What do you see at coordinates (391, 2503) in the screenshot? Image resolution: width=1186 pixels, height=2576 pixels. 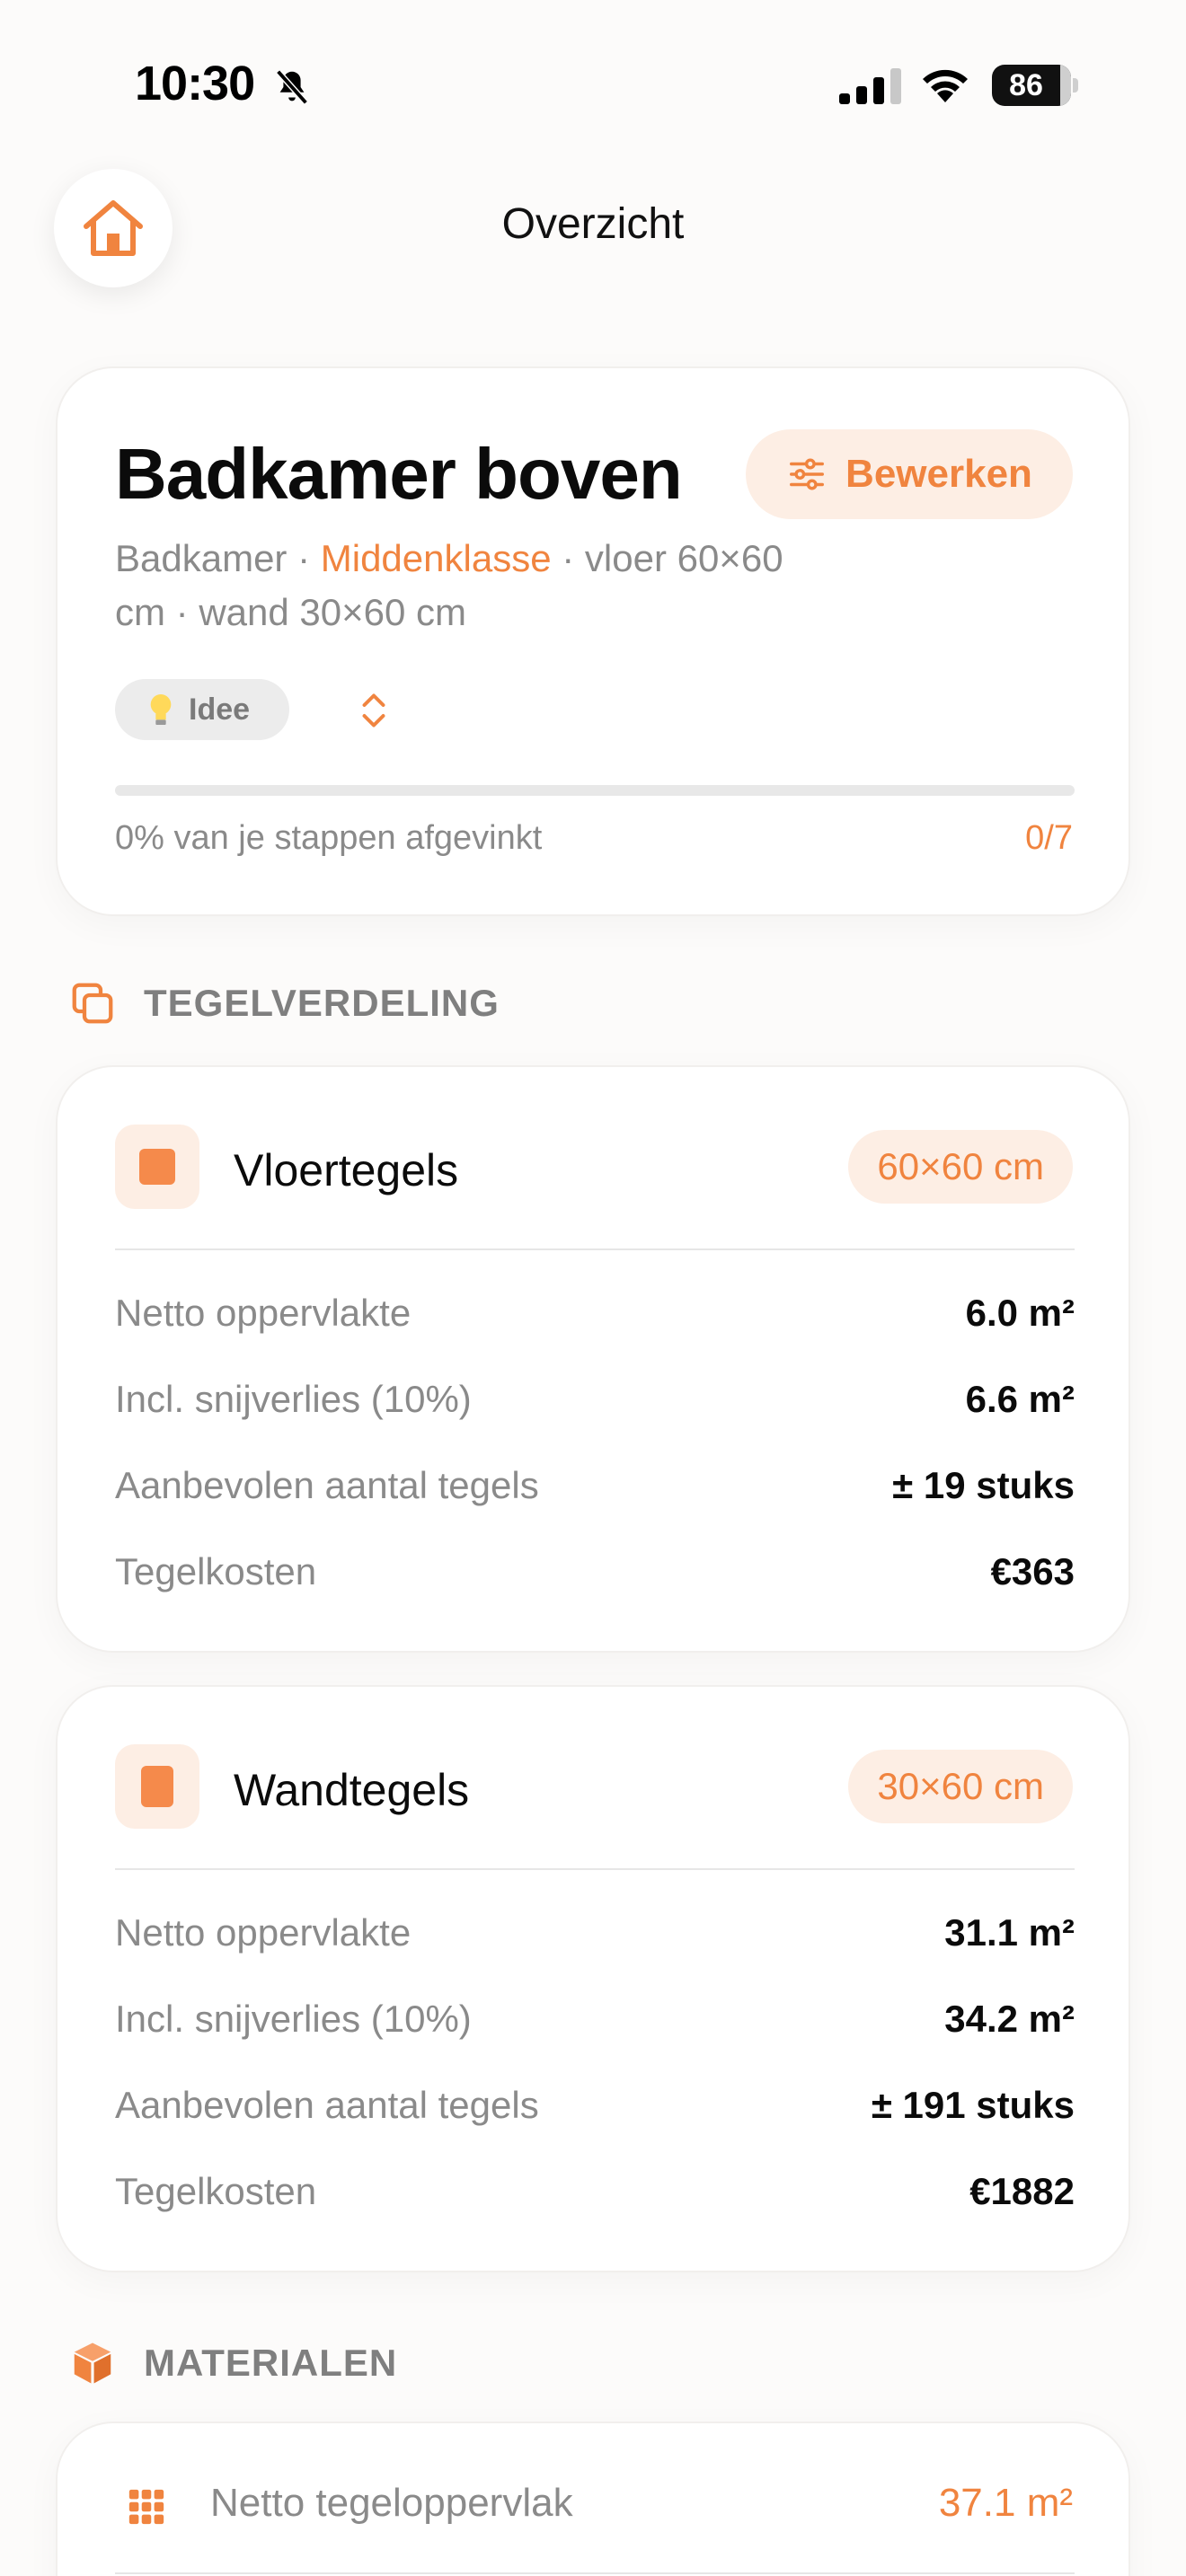 I see `materials-net-area-label: Netto tegeloppervlak` at bounding box center [391, 2503].